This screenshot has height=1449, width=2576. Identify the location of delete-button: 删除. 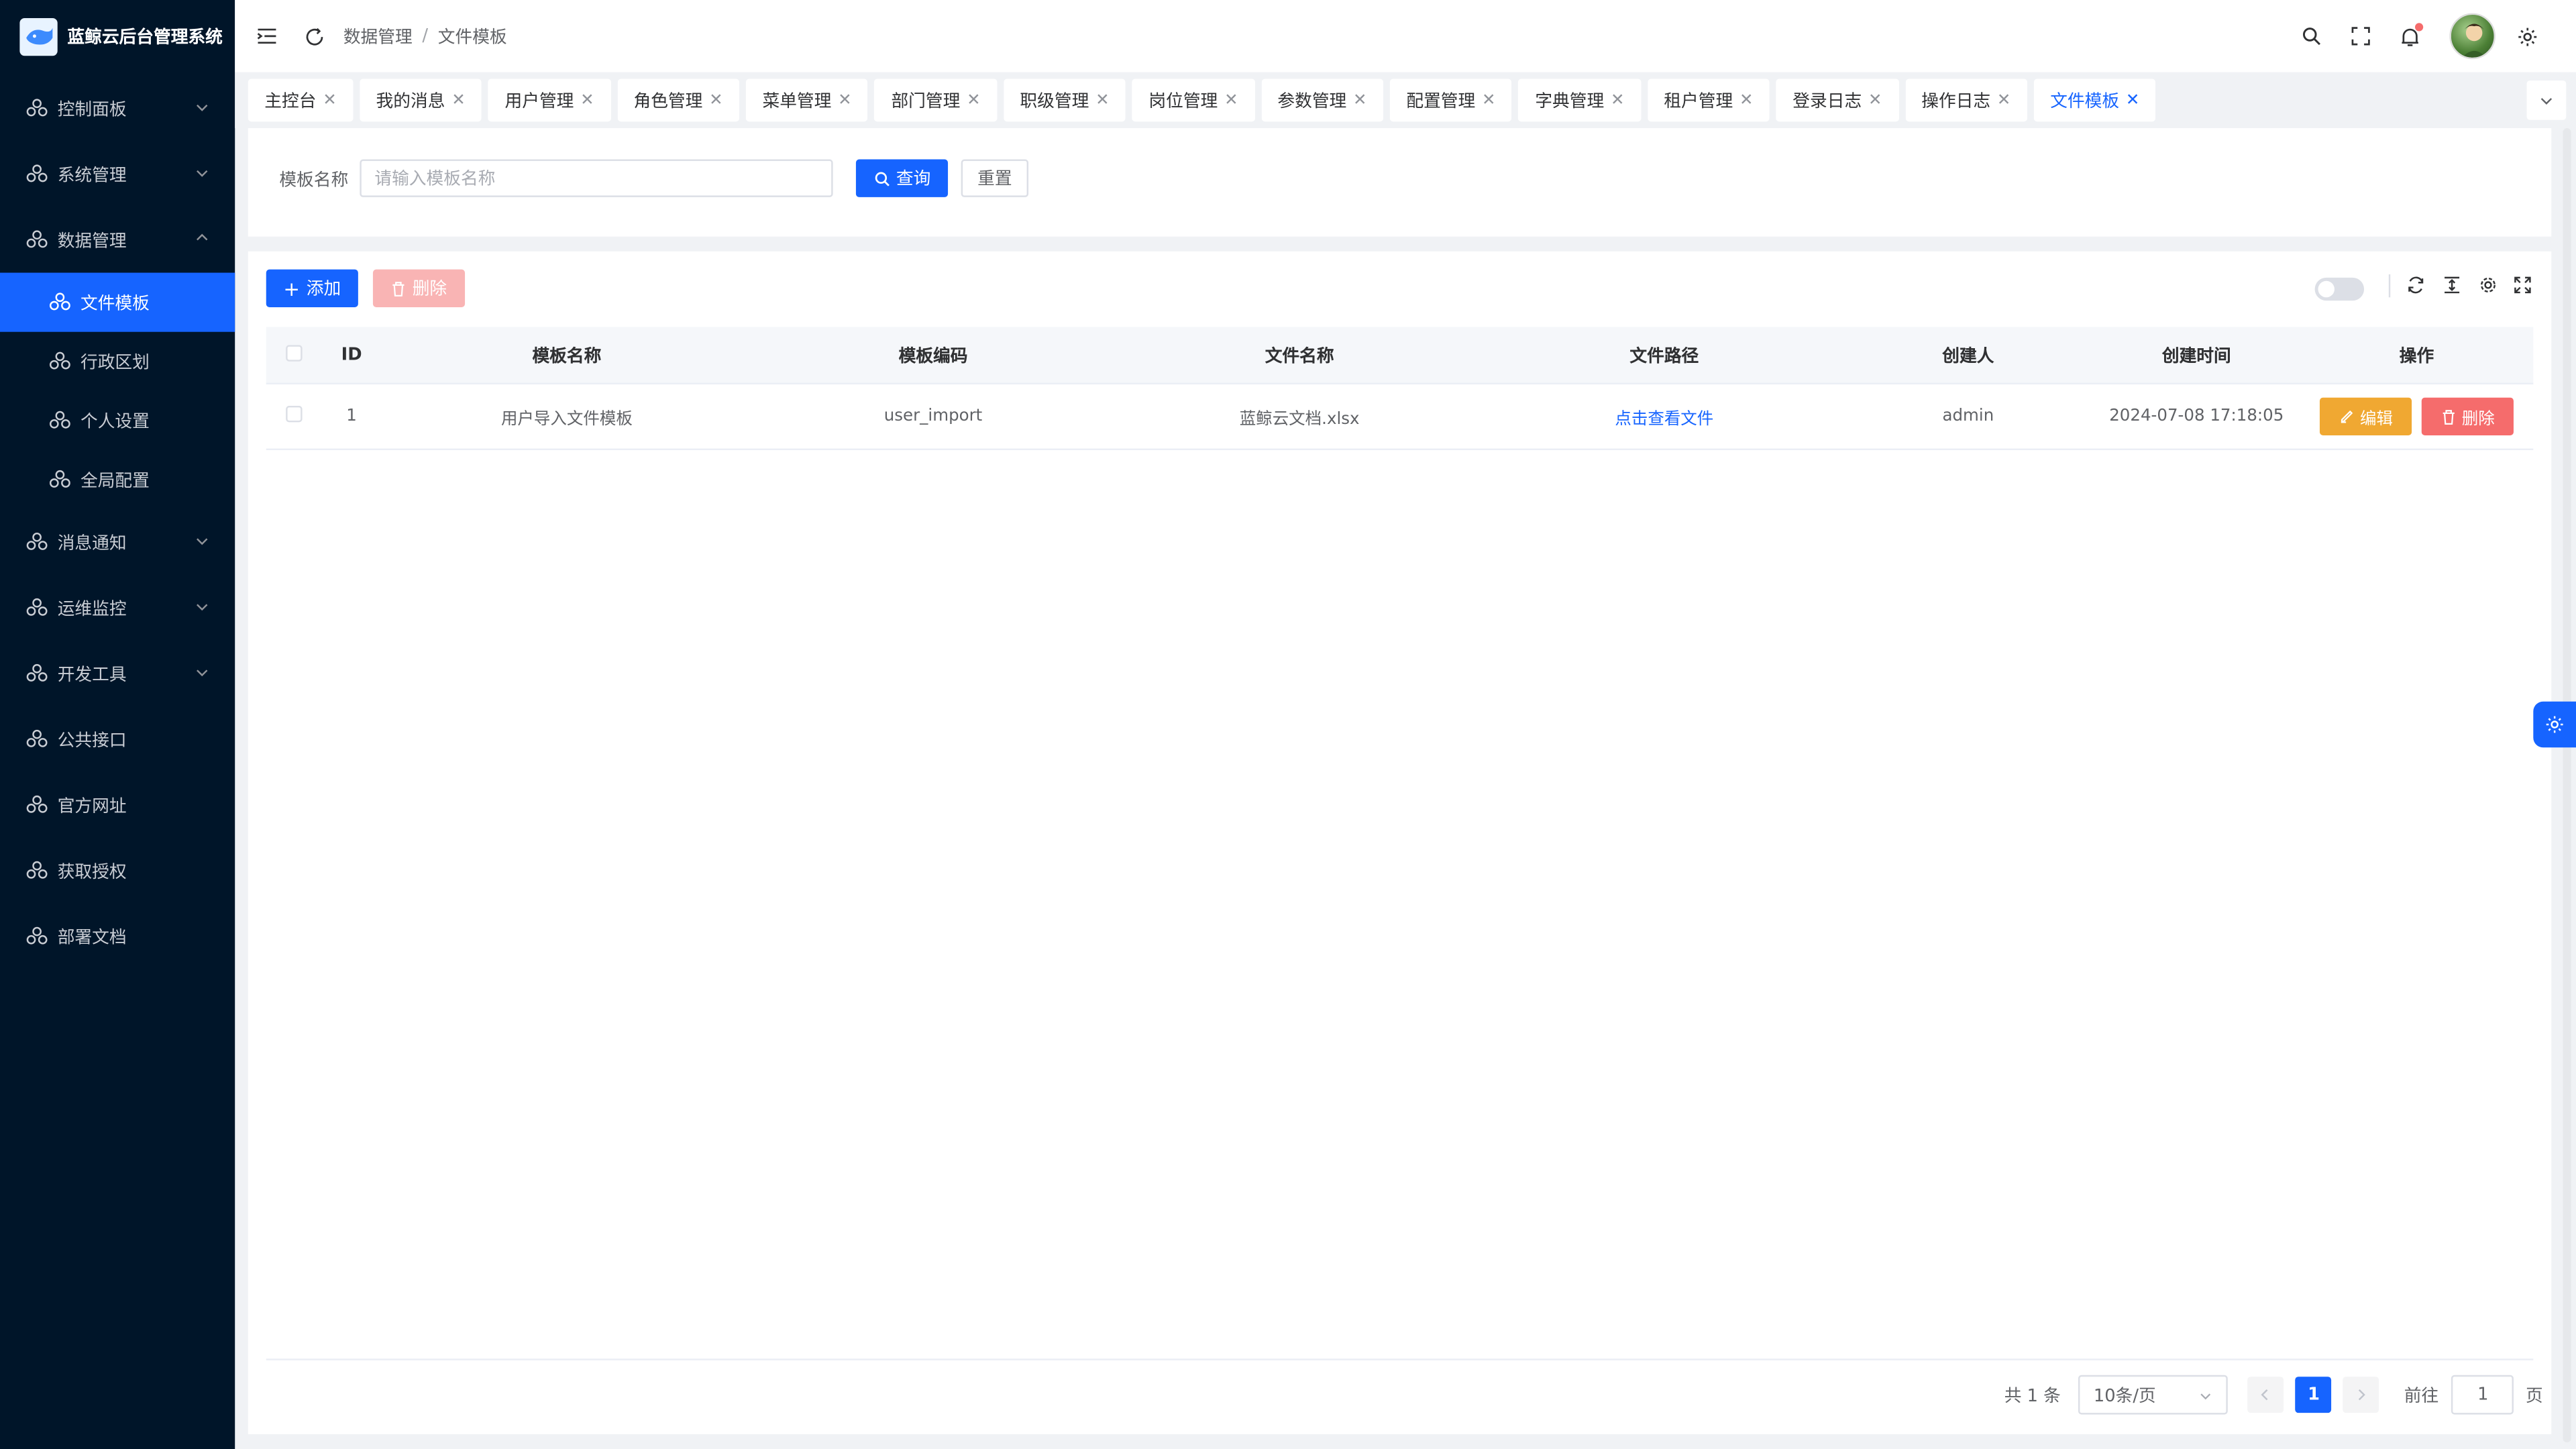
(2467, 416).